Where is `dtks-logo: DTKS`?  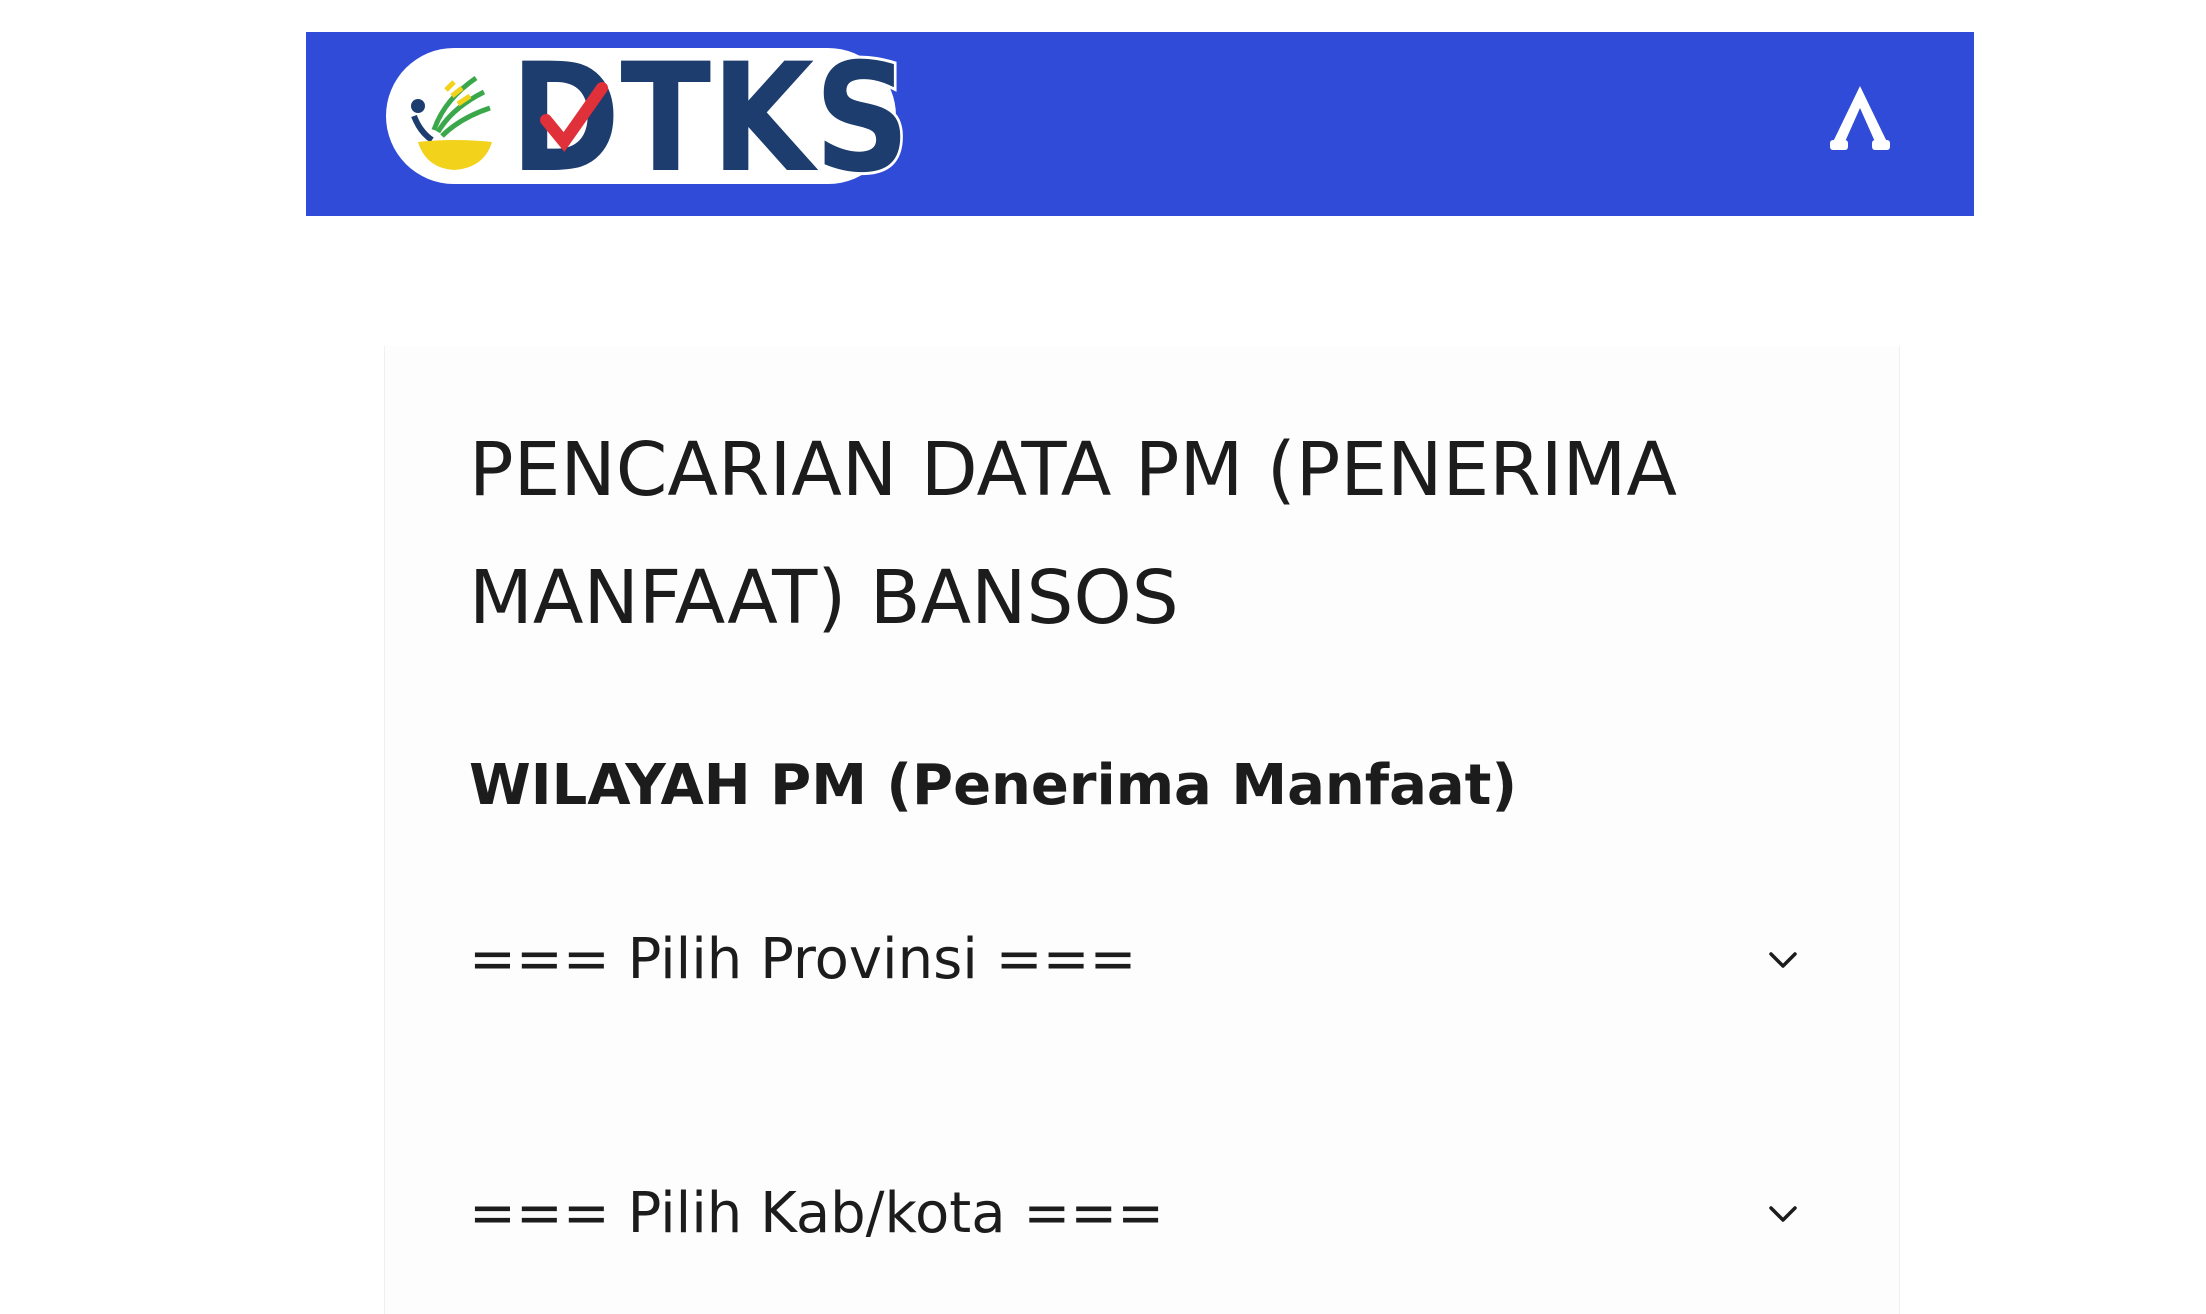 dtks-logo: DTKS is located at coordinates (652, 117).